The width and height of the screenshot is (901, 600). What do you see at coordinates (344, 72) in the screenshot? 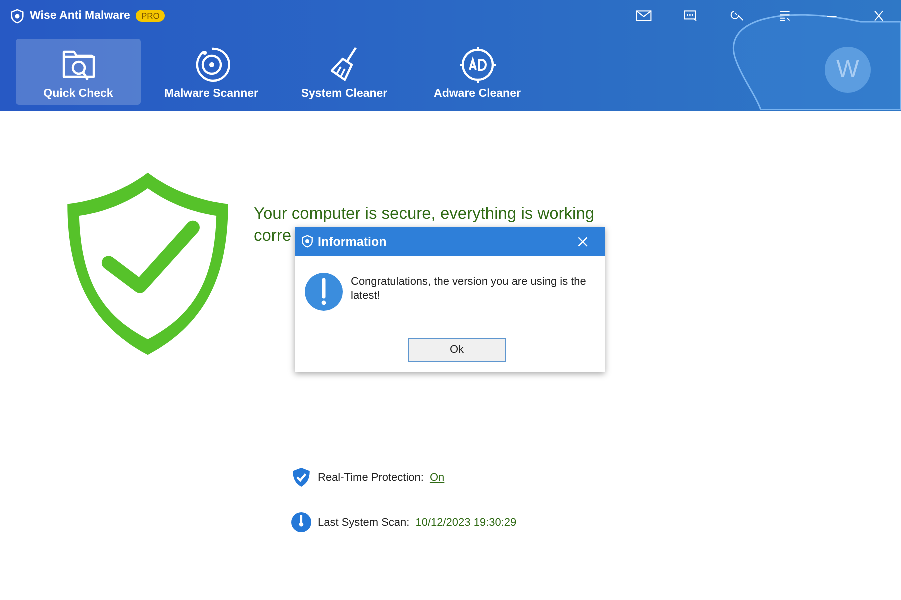
I see `nav-tab: System Cleaner` at bounding box center [344, 72].